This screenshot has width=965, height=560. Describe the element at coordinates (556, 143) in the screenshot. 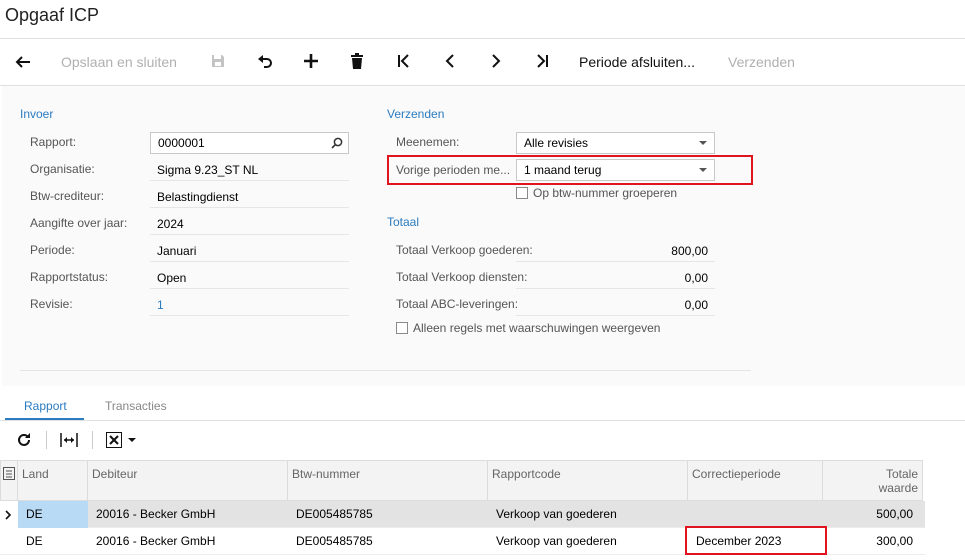

I see `meenemen-selected: Alle revisies` at that location.